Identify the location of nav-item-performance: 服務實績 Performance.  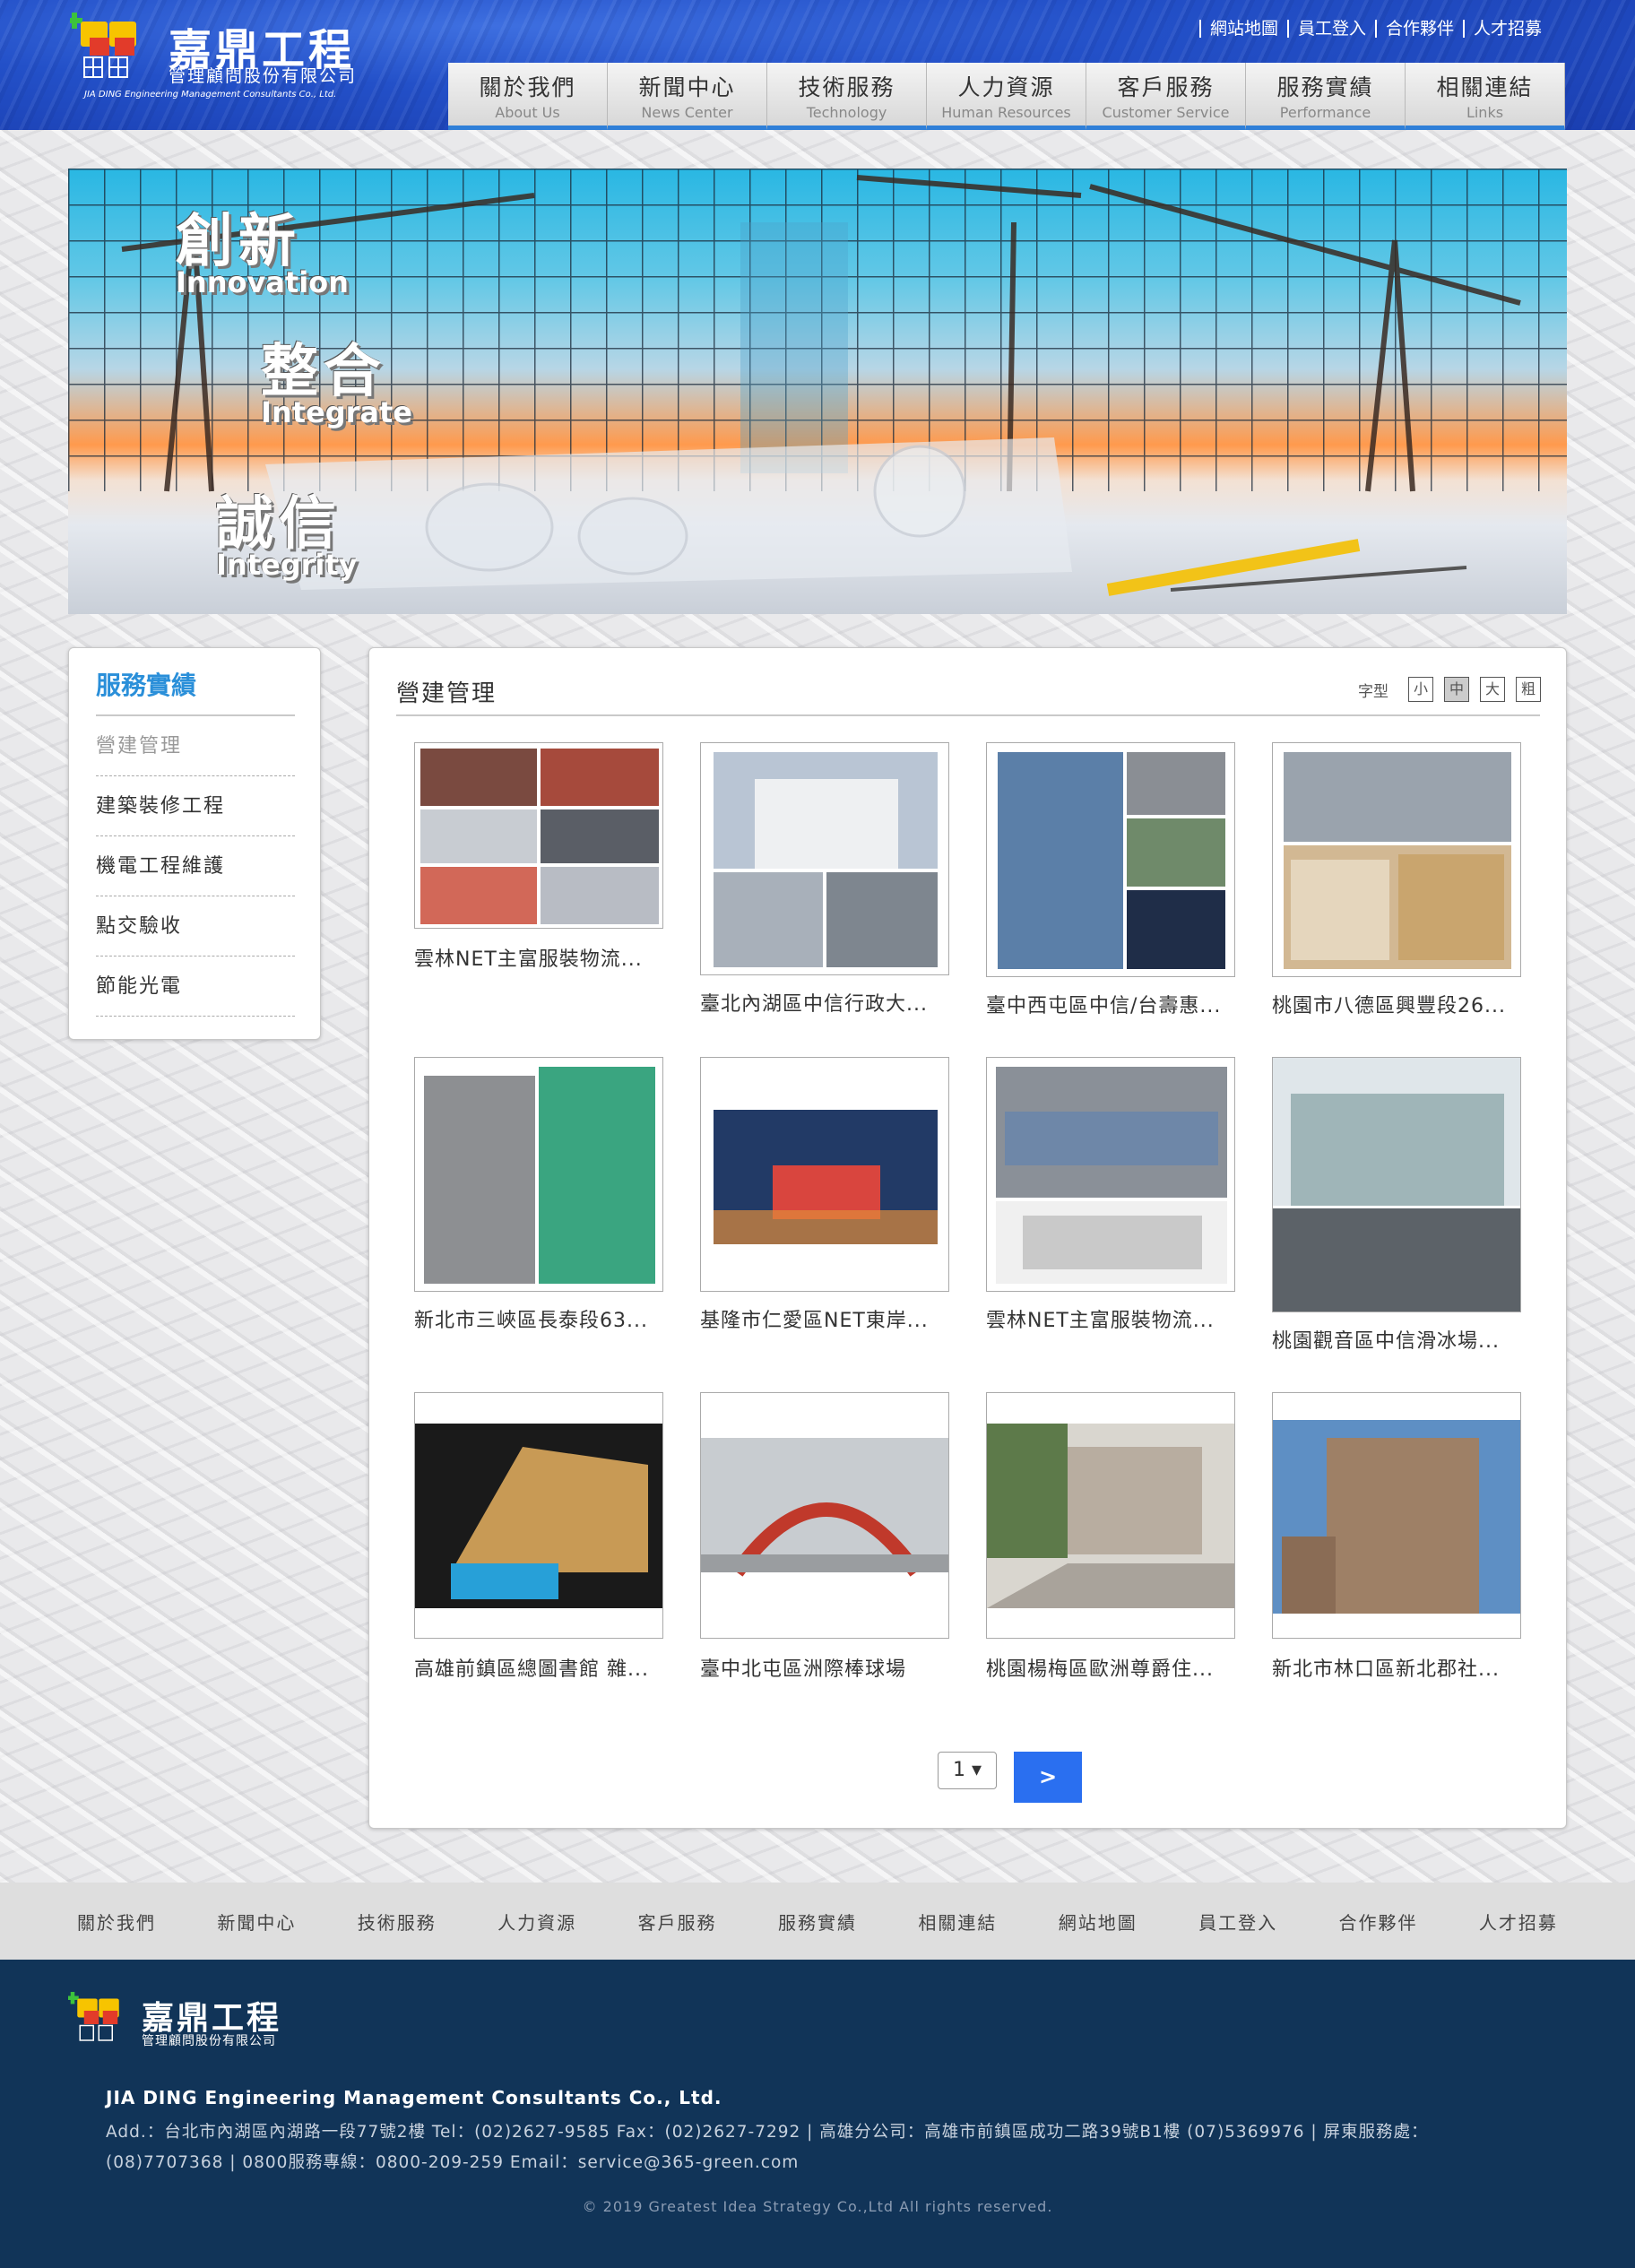
(1326, 96).